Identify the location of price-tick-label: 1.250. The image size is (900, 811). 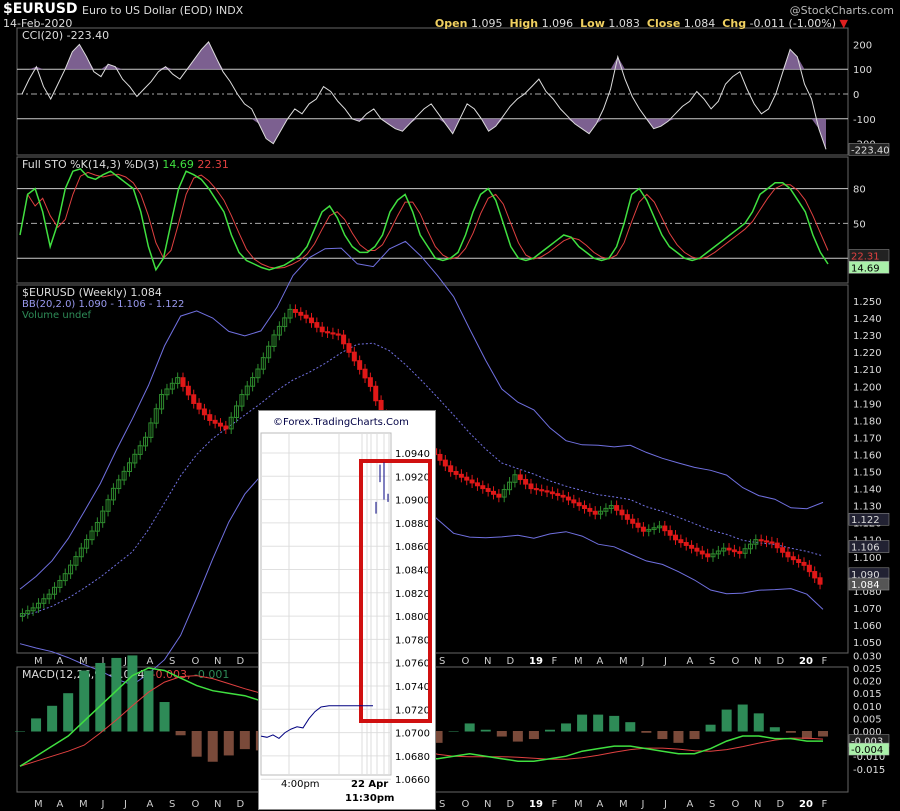
(867, 302).